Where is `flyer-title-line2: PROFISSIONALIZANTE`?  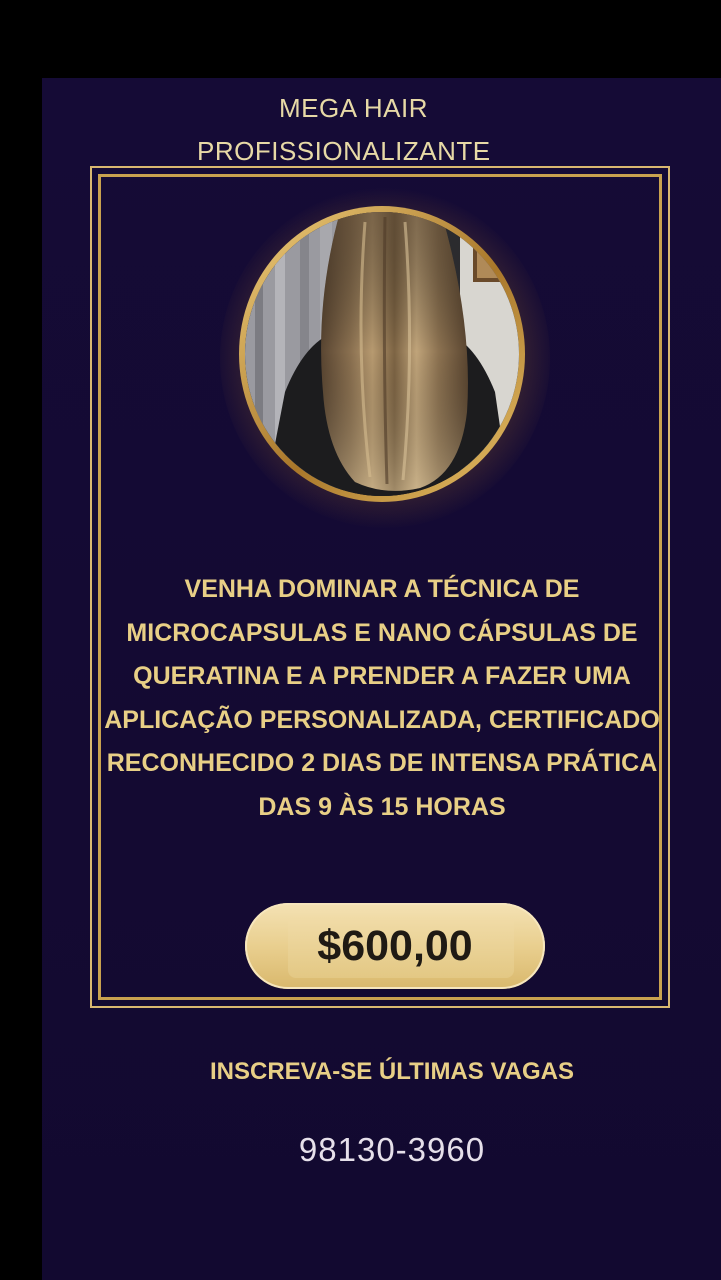
flyer-title-line2: PROFISSIONALIZANTE is located at coordinates (344, 151).